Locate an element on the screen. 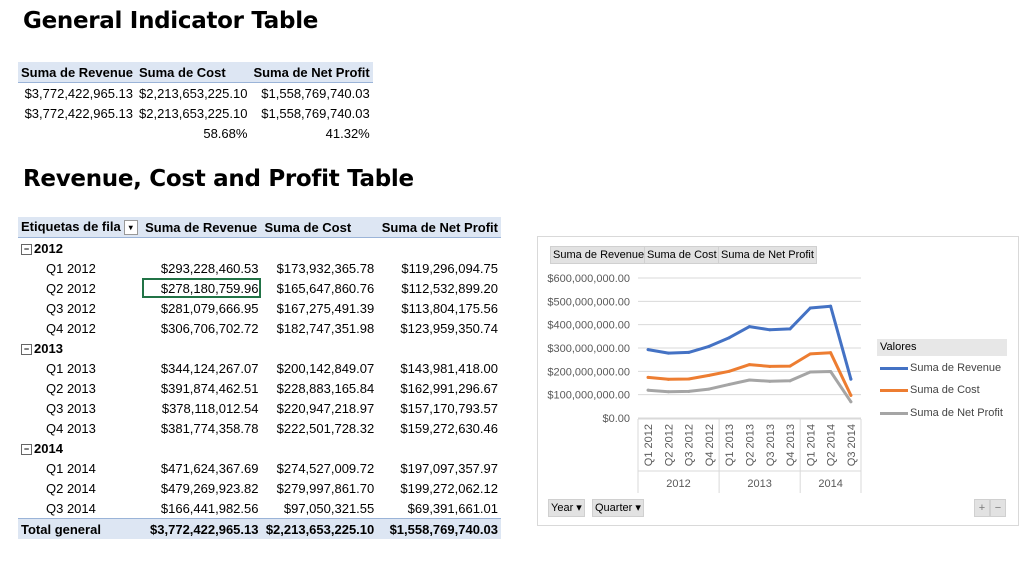 The width and height of the screenshot is (1032, 573). year-label: −2013 is located at coordinates (259, 348).